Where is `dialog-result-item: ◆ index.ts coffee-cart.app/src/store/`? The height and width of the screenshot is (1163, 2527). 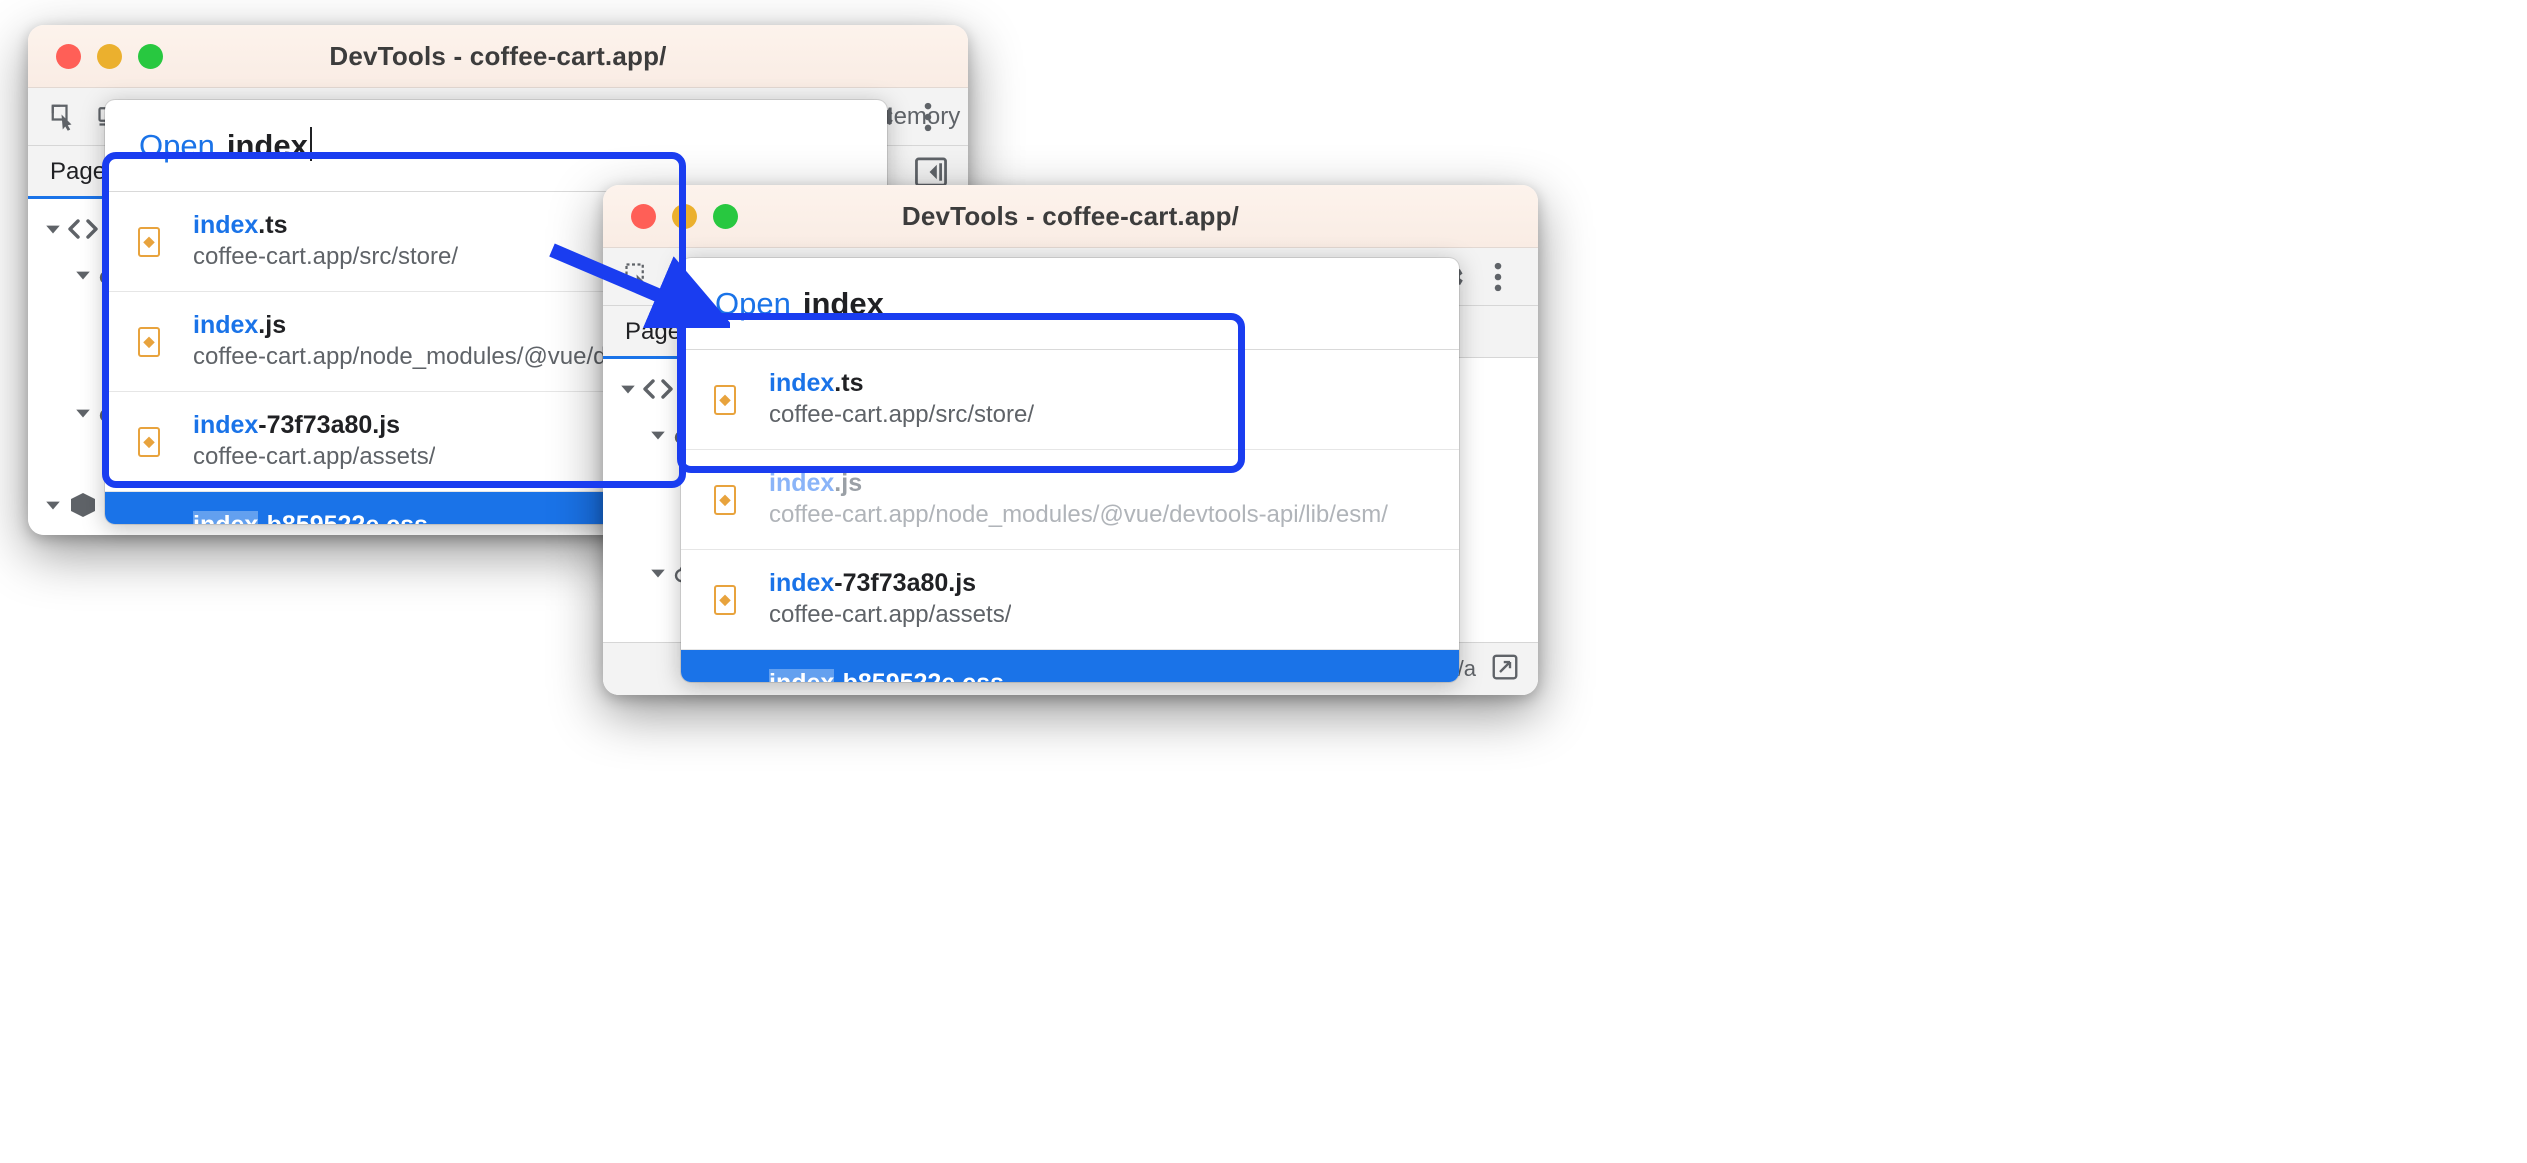
dialog-result-item: ◆ index.ts coffee-cart.app/src/store/ is located at coordinates (1070, 400).